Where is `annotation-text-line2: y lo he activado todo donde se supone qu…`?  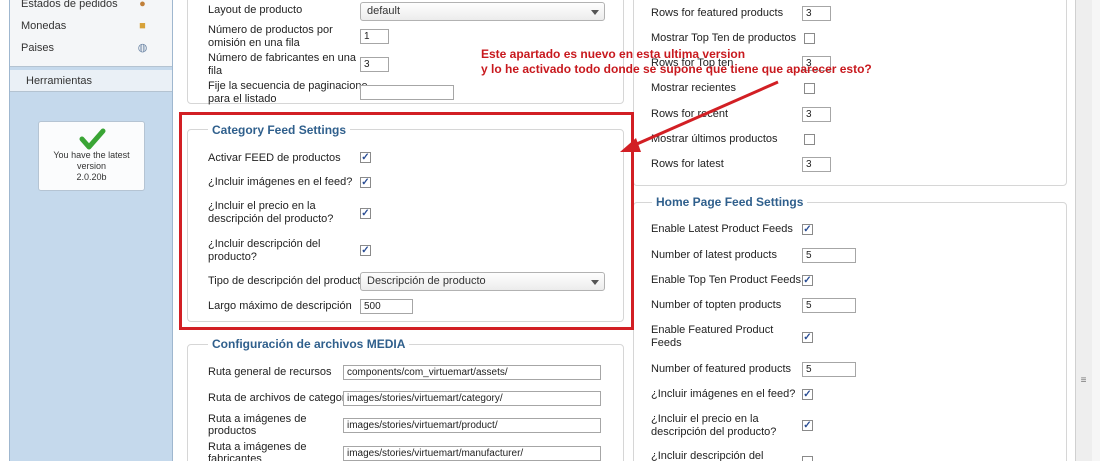 annotation-text-line2: y lo he activado todo donde se supone qu… is located at coordinates (676, 69).